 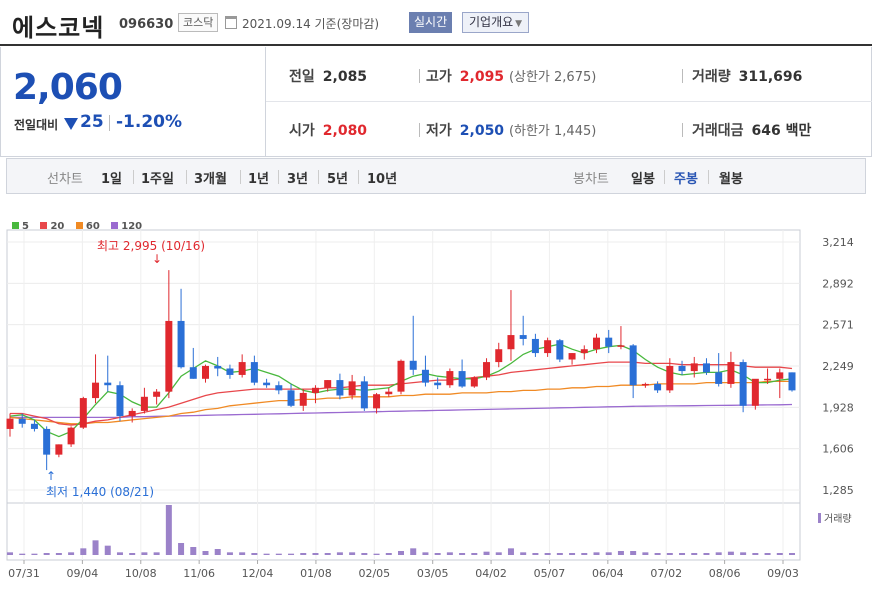 What do you see at coordinates (838, 449) in the screenshot?
I see `y-tick-label: 1,606` at bounding box center [838, 449].